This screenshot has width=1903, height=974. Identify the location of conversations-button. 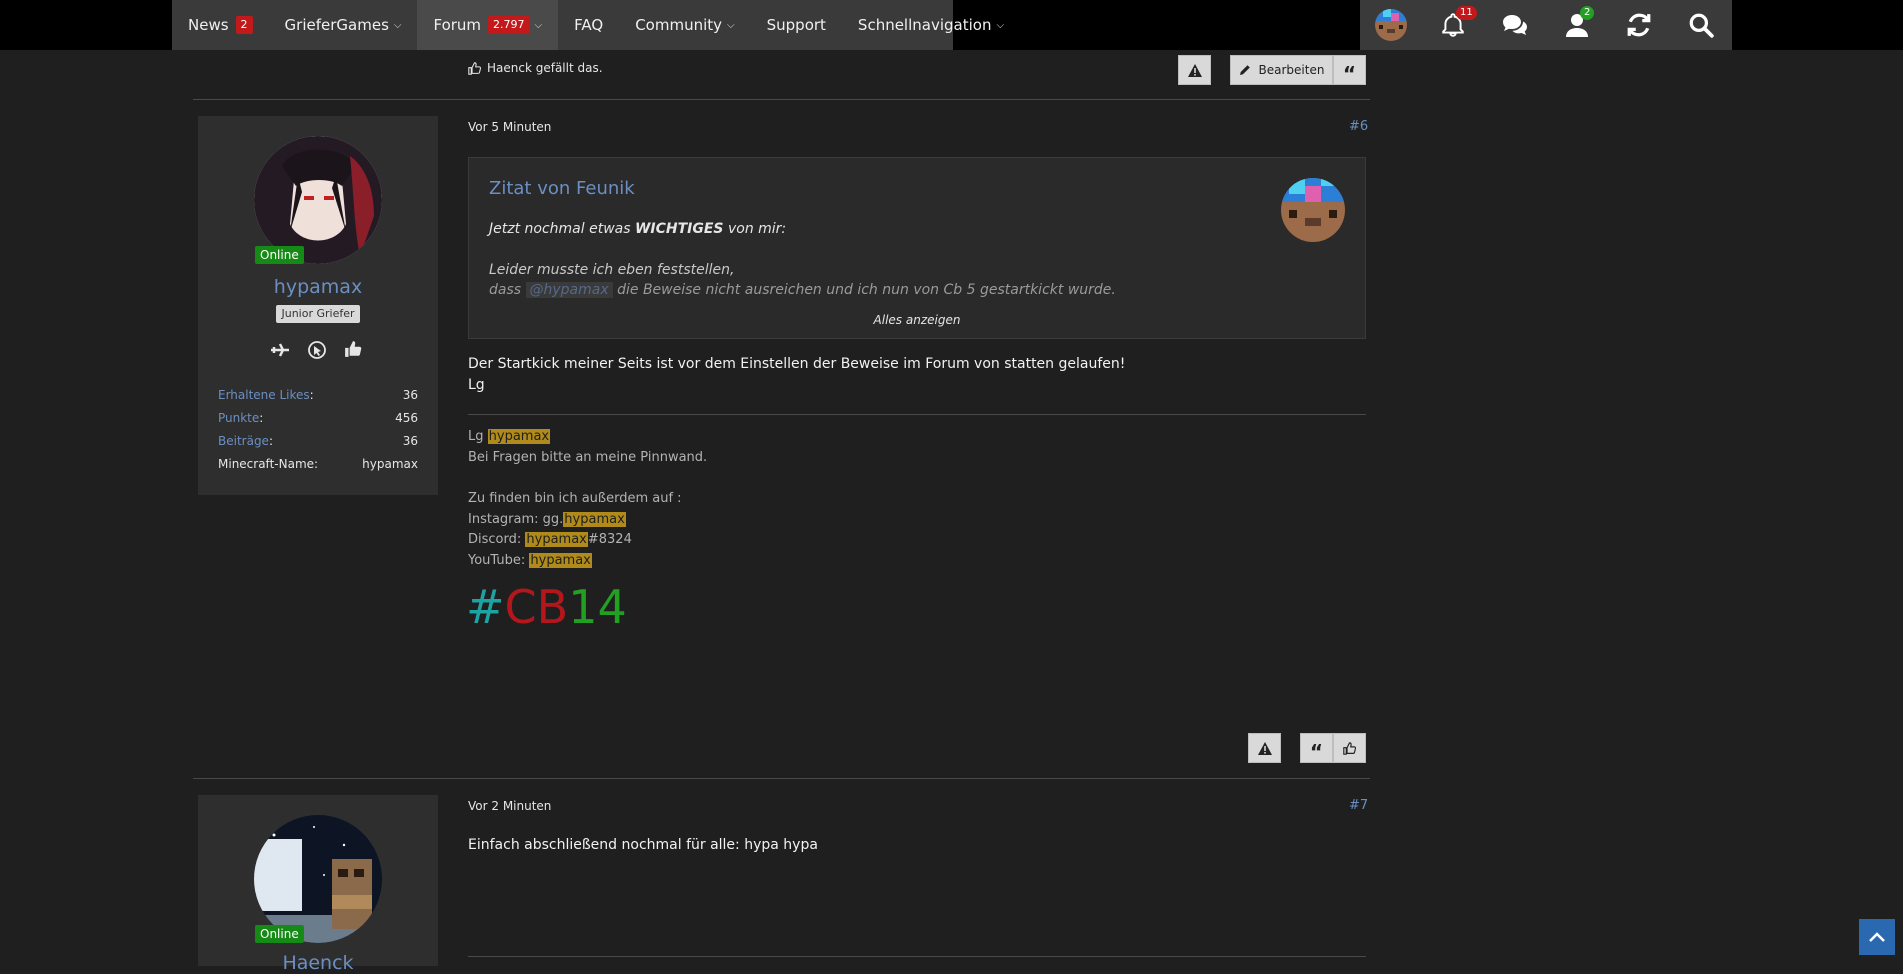
(1515, 25).